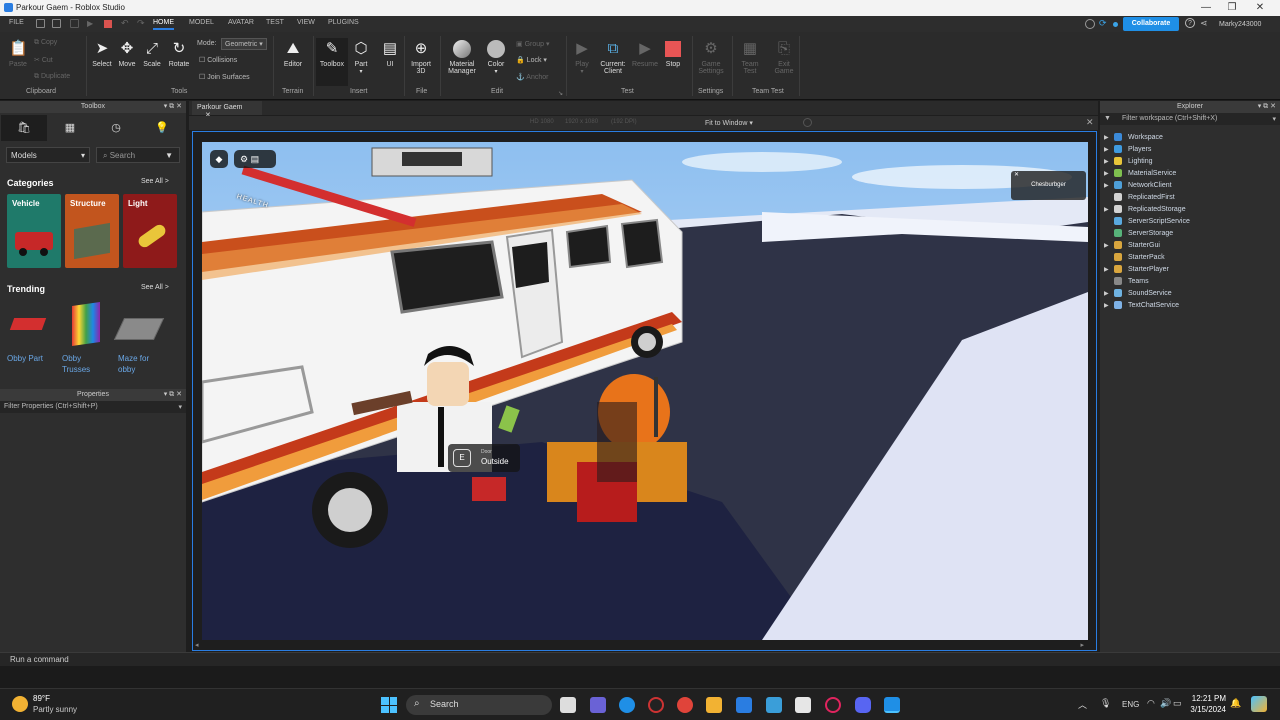 The height and width of the screenshot is (720, 1280). What do you see at coordinates (1138, 185) in the screenshot?
I see `explorer-item: ▶ NetworkClient` at bounding box center [1138, 185].